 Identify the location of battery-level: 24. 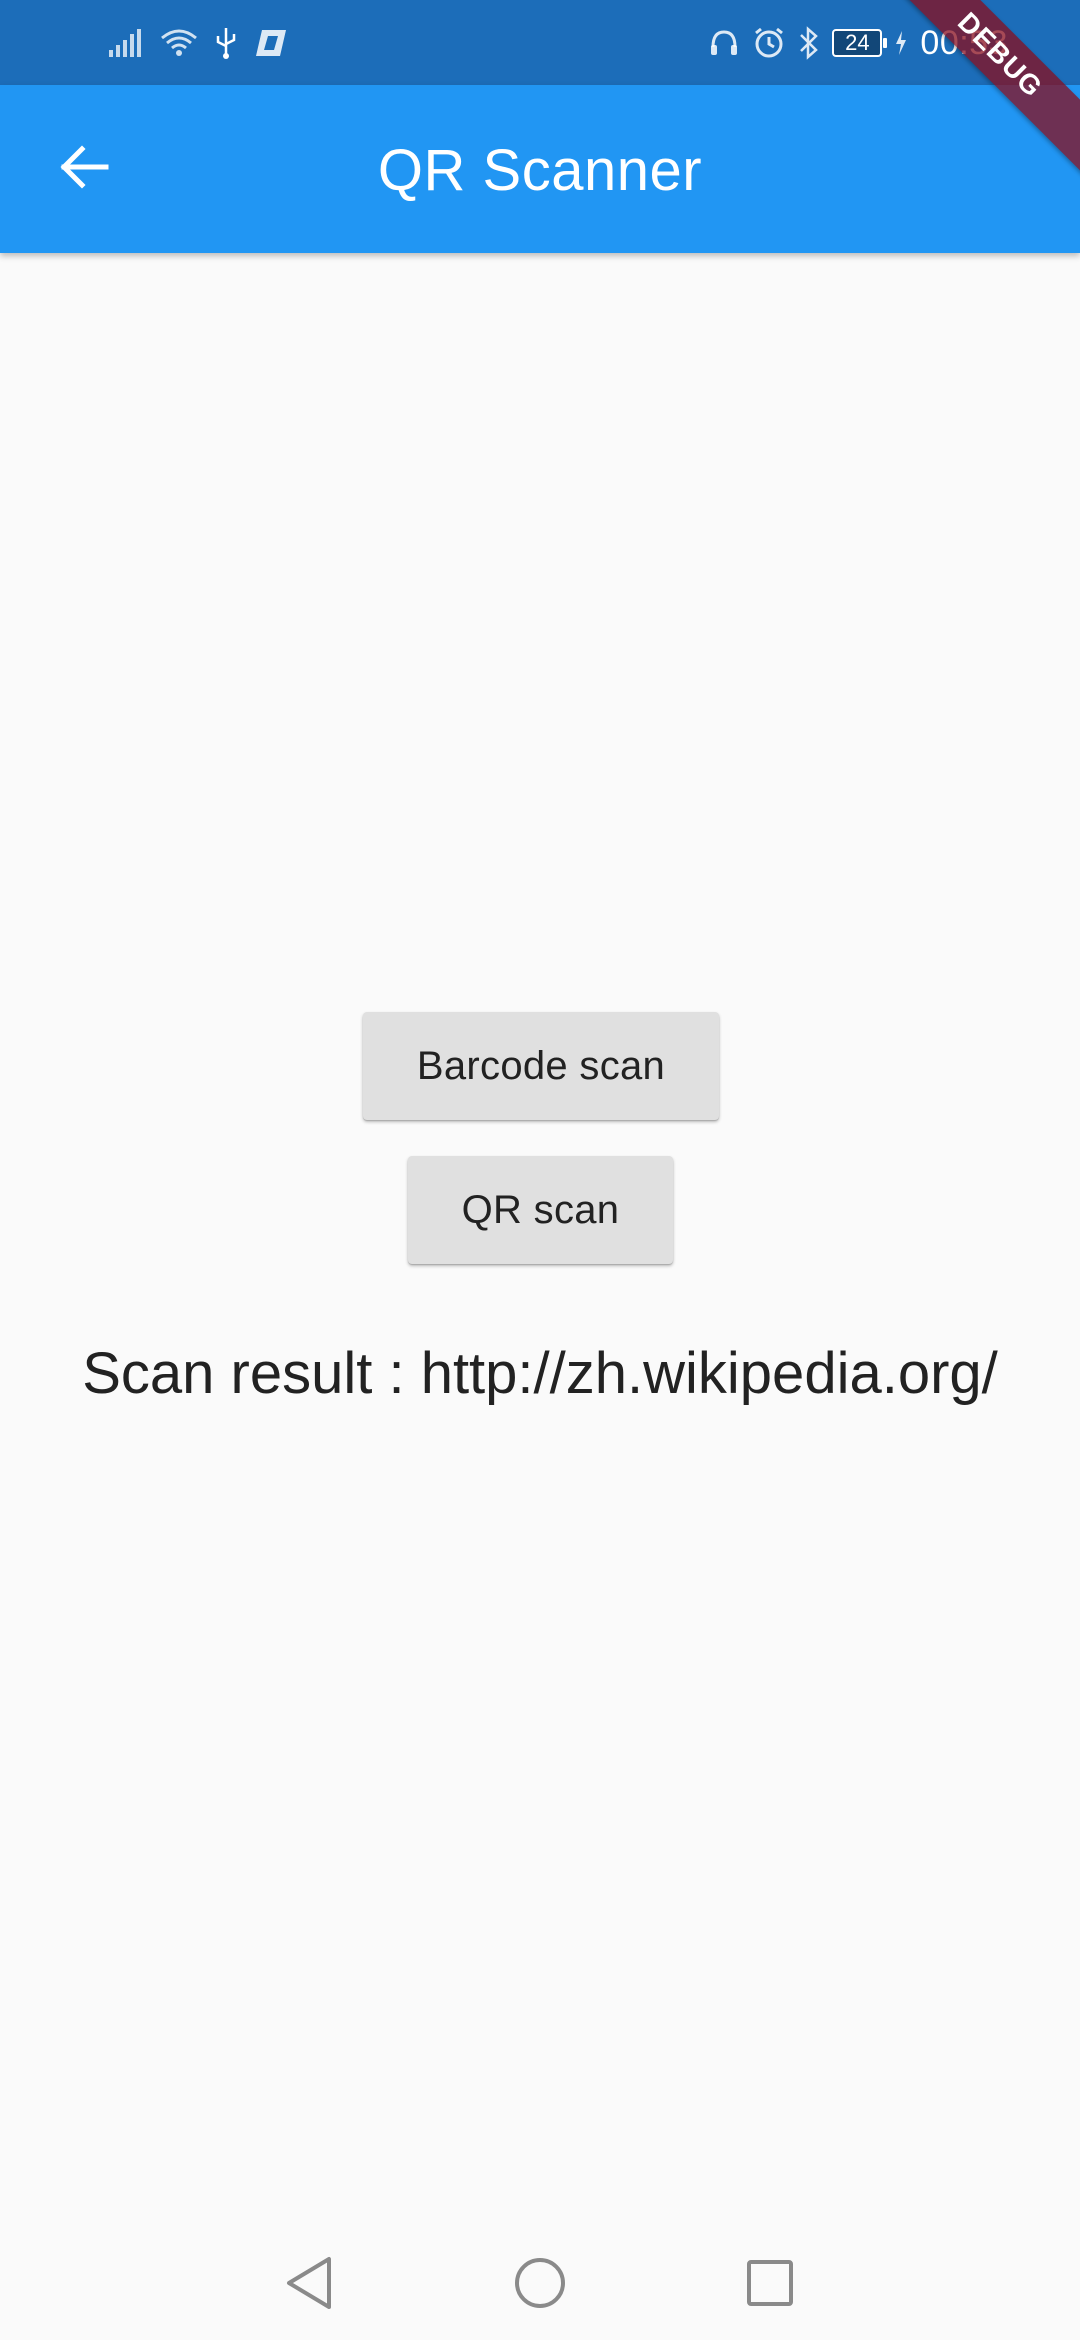
(857, 42).